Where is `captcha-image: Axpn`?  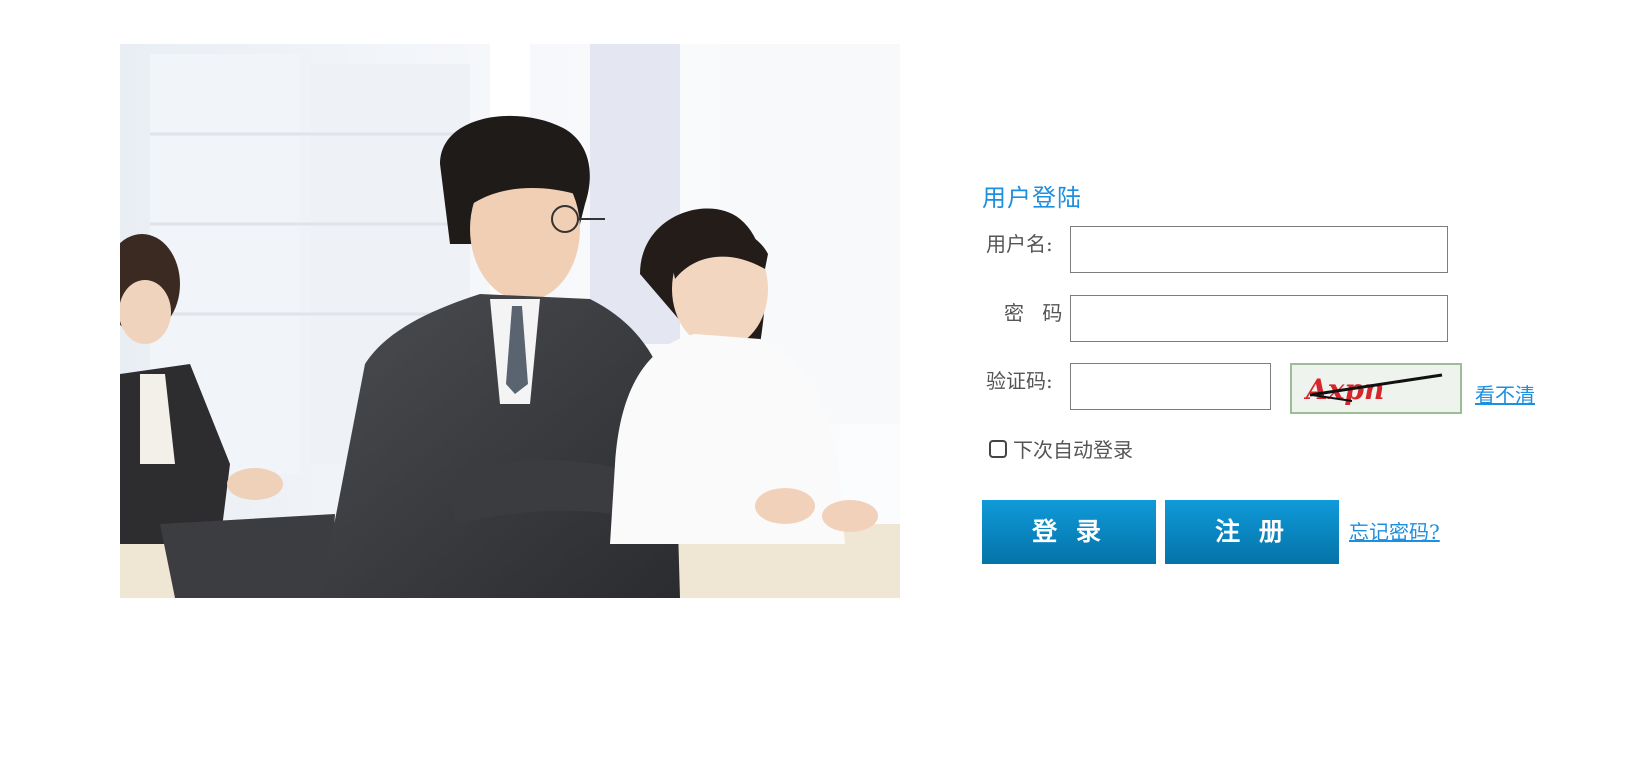 captcha-image: Axpn is located at coordinates (1376, 388).